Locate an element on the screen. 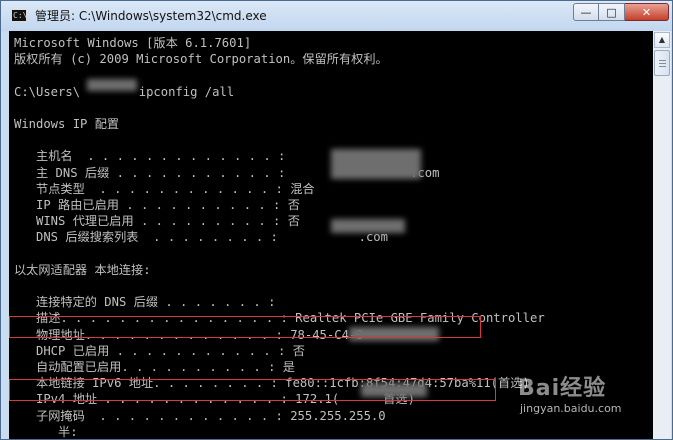  console-line: Microsoft Windows [版本 6.1.7601] is located at coordinates (133, 43).